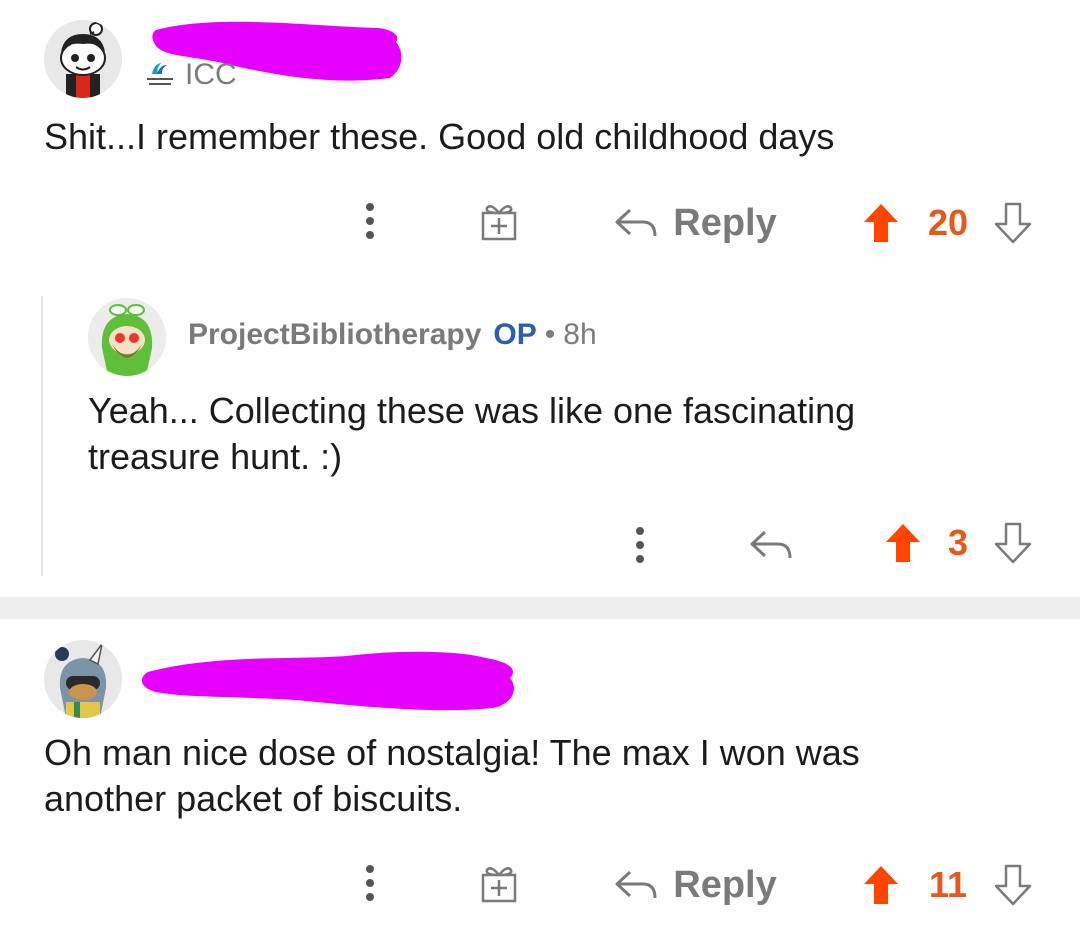 The width and height of the screenshot is (1080, 939). Describe the element at coordinates (327, 681) in the screenshot. I see `redacted-username` at that location.